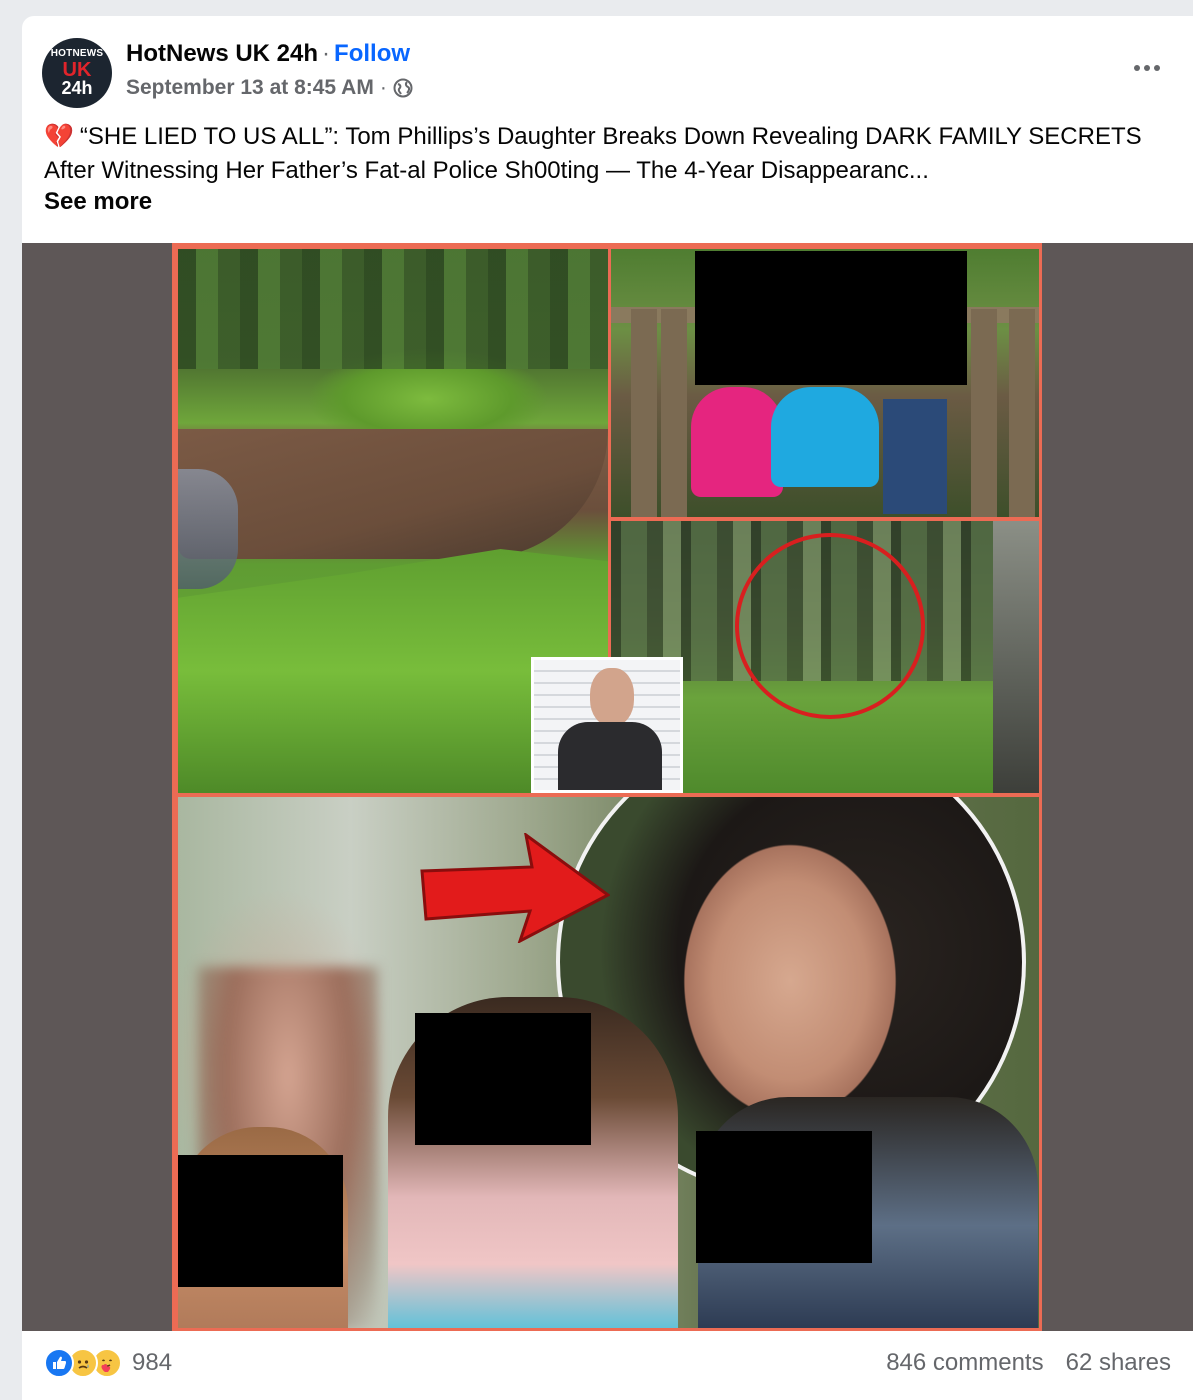  Describe the element at coordinates (208, 529) in the screenshot. I see `water-puddle` at that location.